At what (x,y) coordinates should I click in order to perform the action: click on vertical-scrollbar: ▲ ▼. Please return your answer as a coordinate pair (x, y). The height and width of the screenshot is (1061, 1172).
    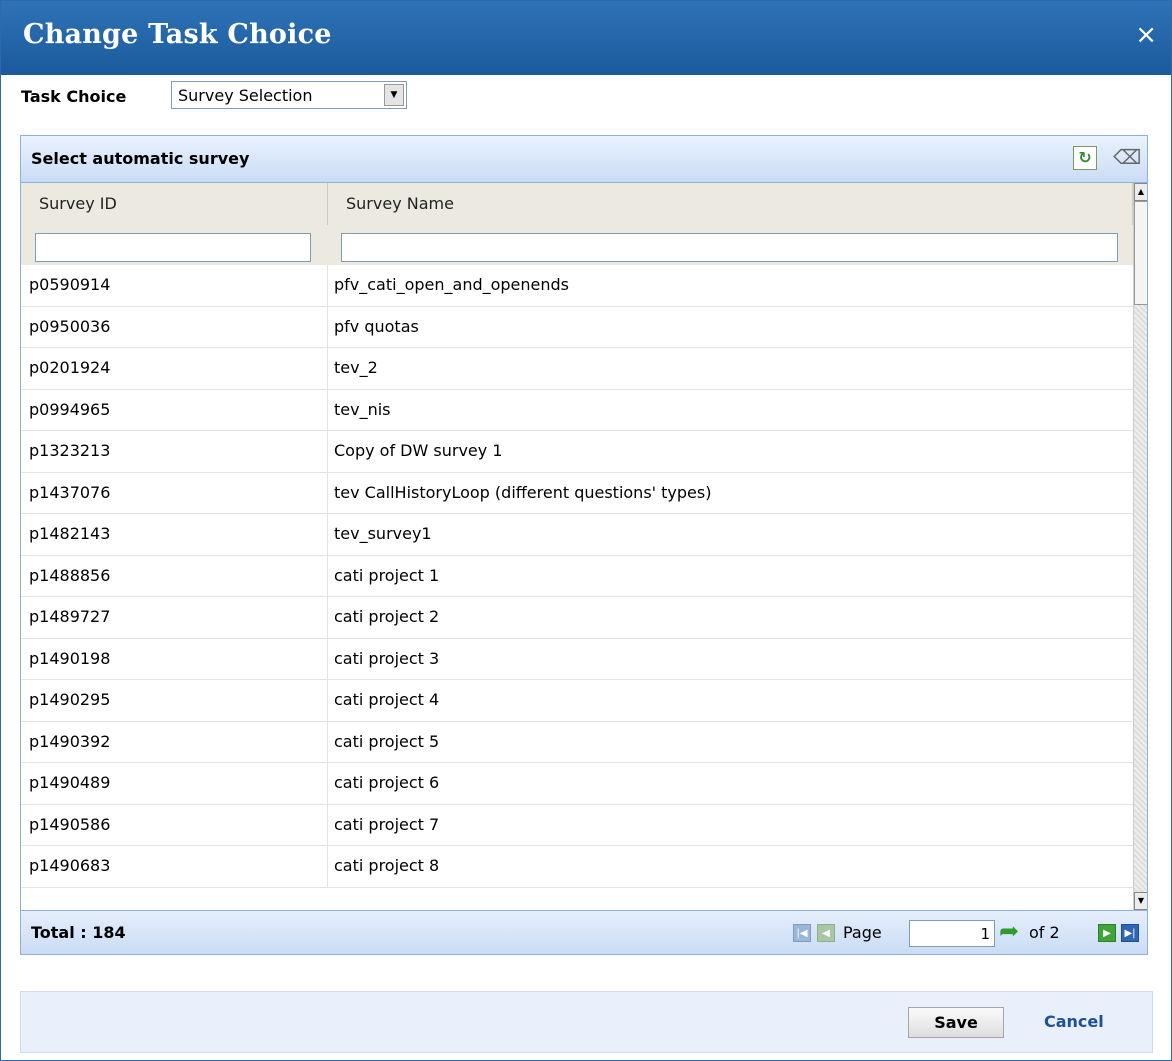
    Looking at the image, I should click on (1140, 546).